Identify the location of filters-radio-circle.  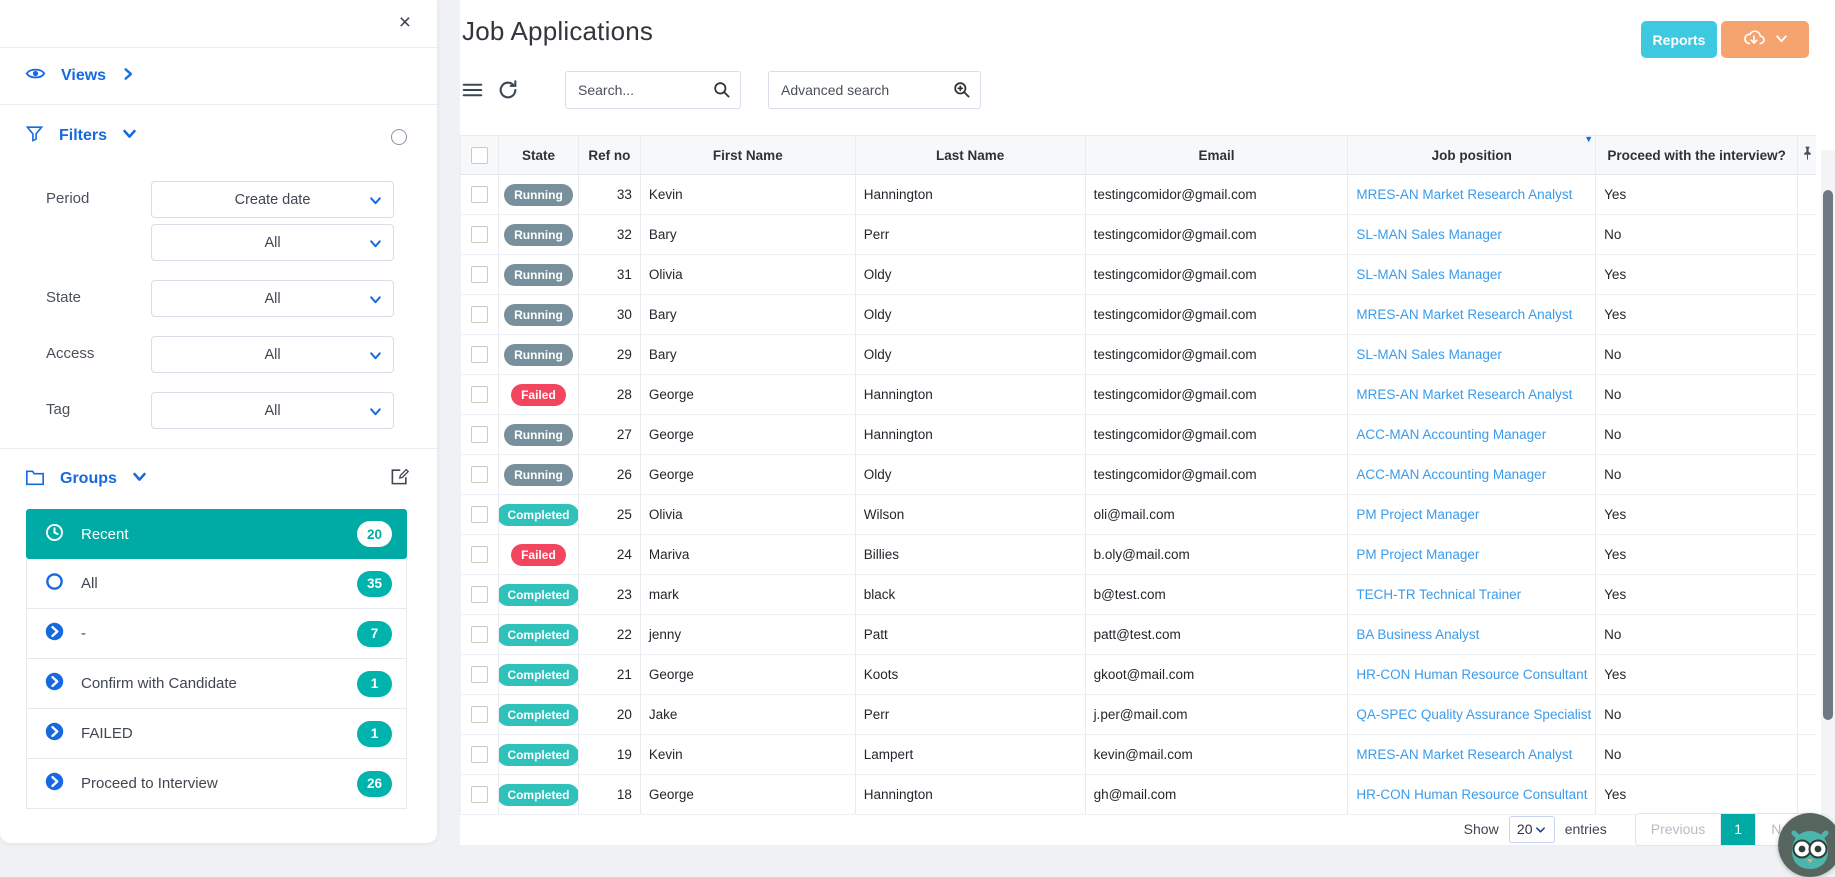
(399, 137).